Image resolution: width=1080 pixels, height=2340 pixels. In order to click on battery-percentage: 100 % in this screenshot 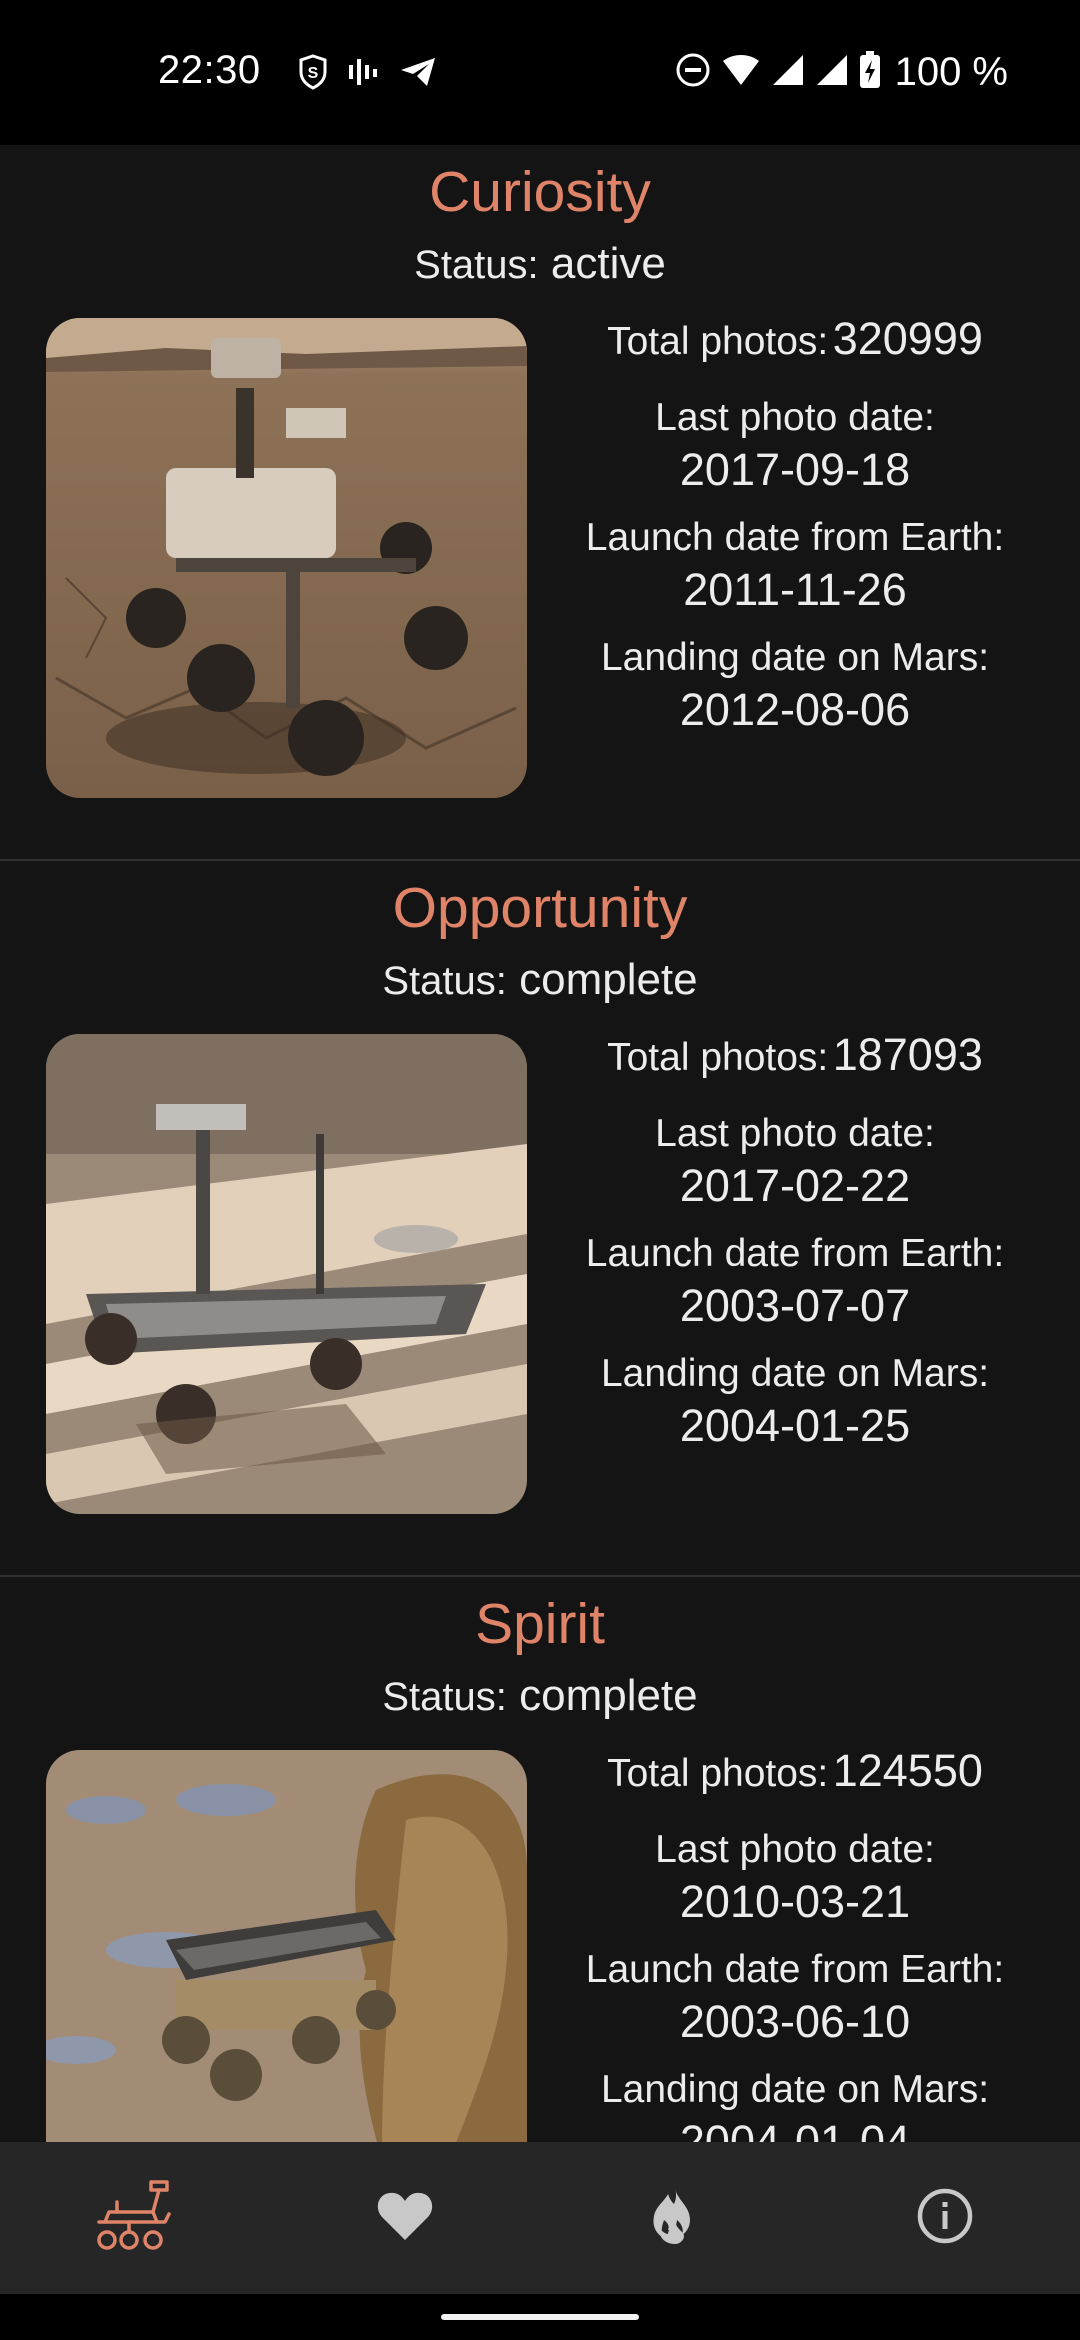, I will do `click(951, 72)`.